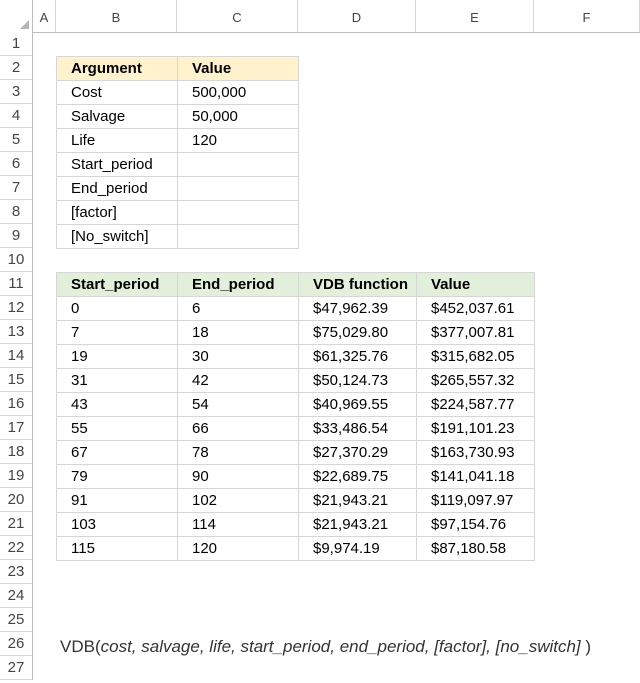 Image resolution: width=640 pixels, height=683 pixels. Describe the element at coordinates (238, 92) in the screenshot. I see `args-cell: 500,000` at that location.